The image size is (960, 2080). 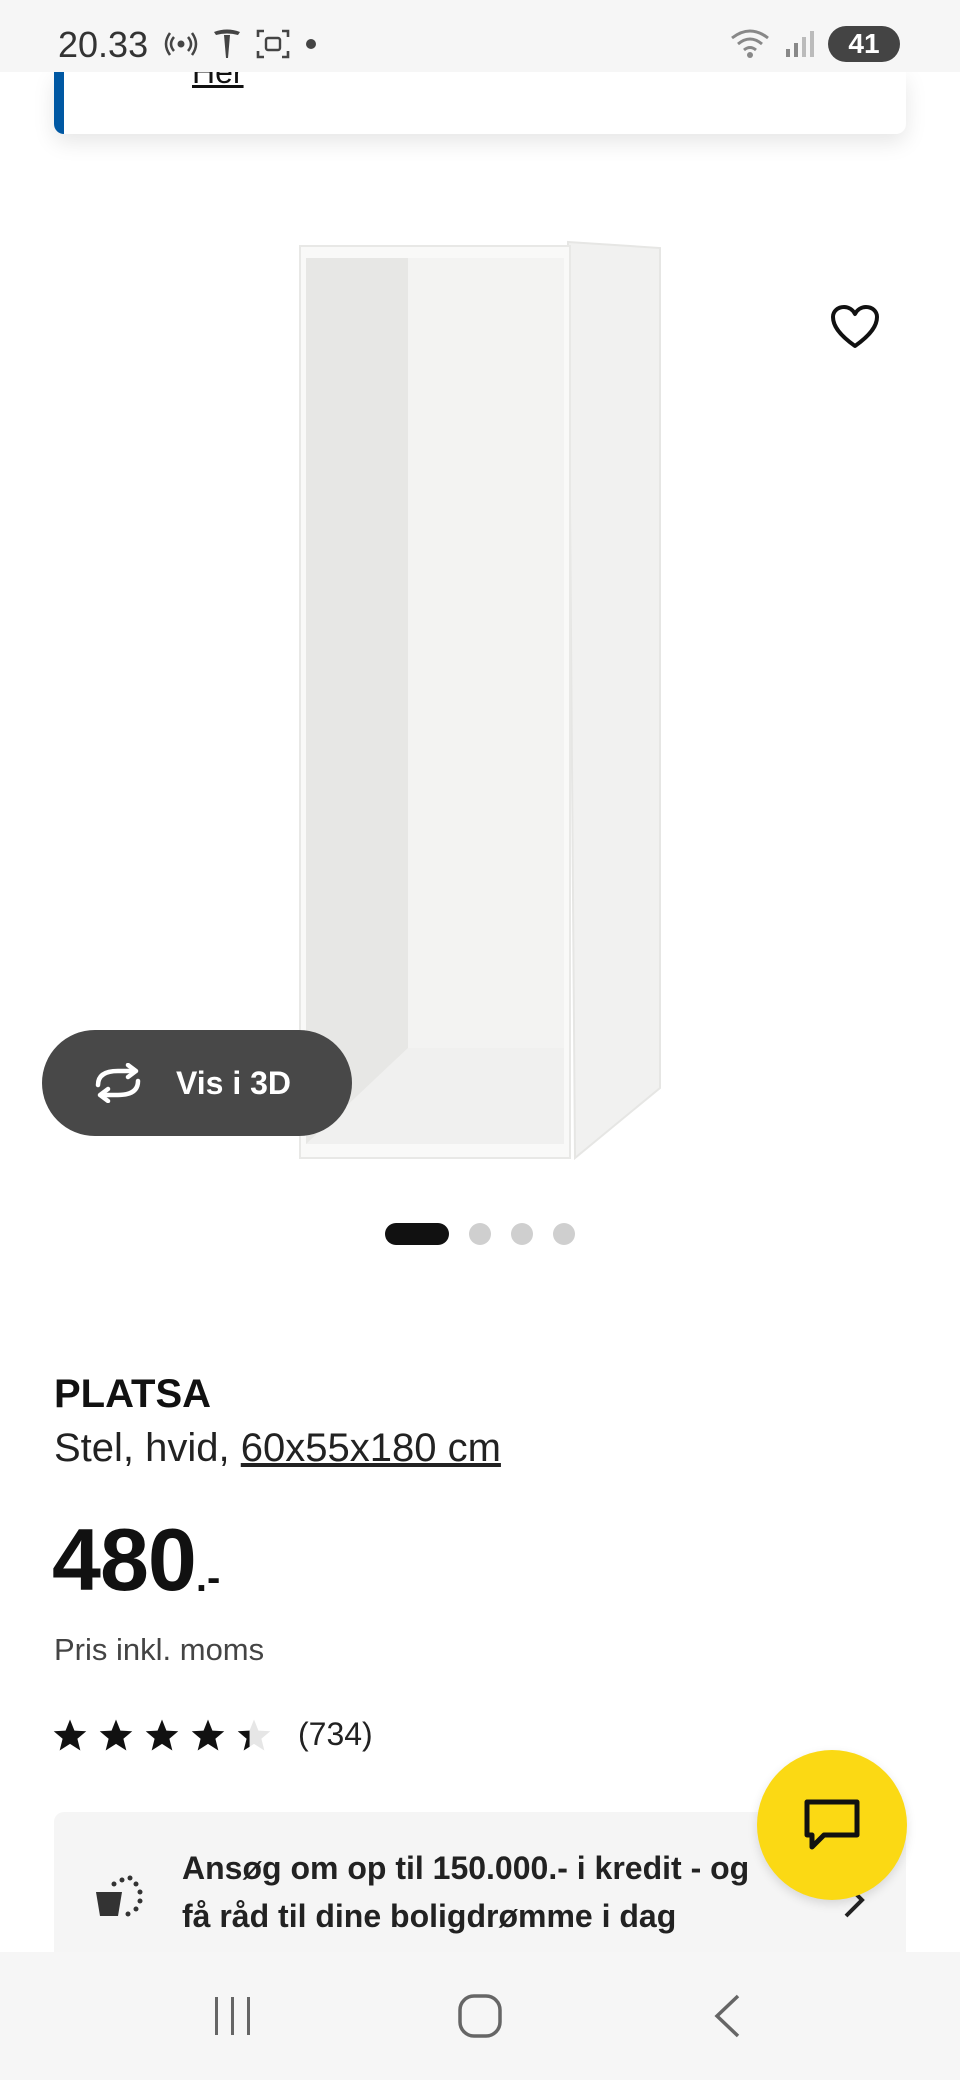 I want to click on rating-stars, so click(x=162, y=1735).